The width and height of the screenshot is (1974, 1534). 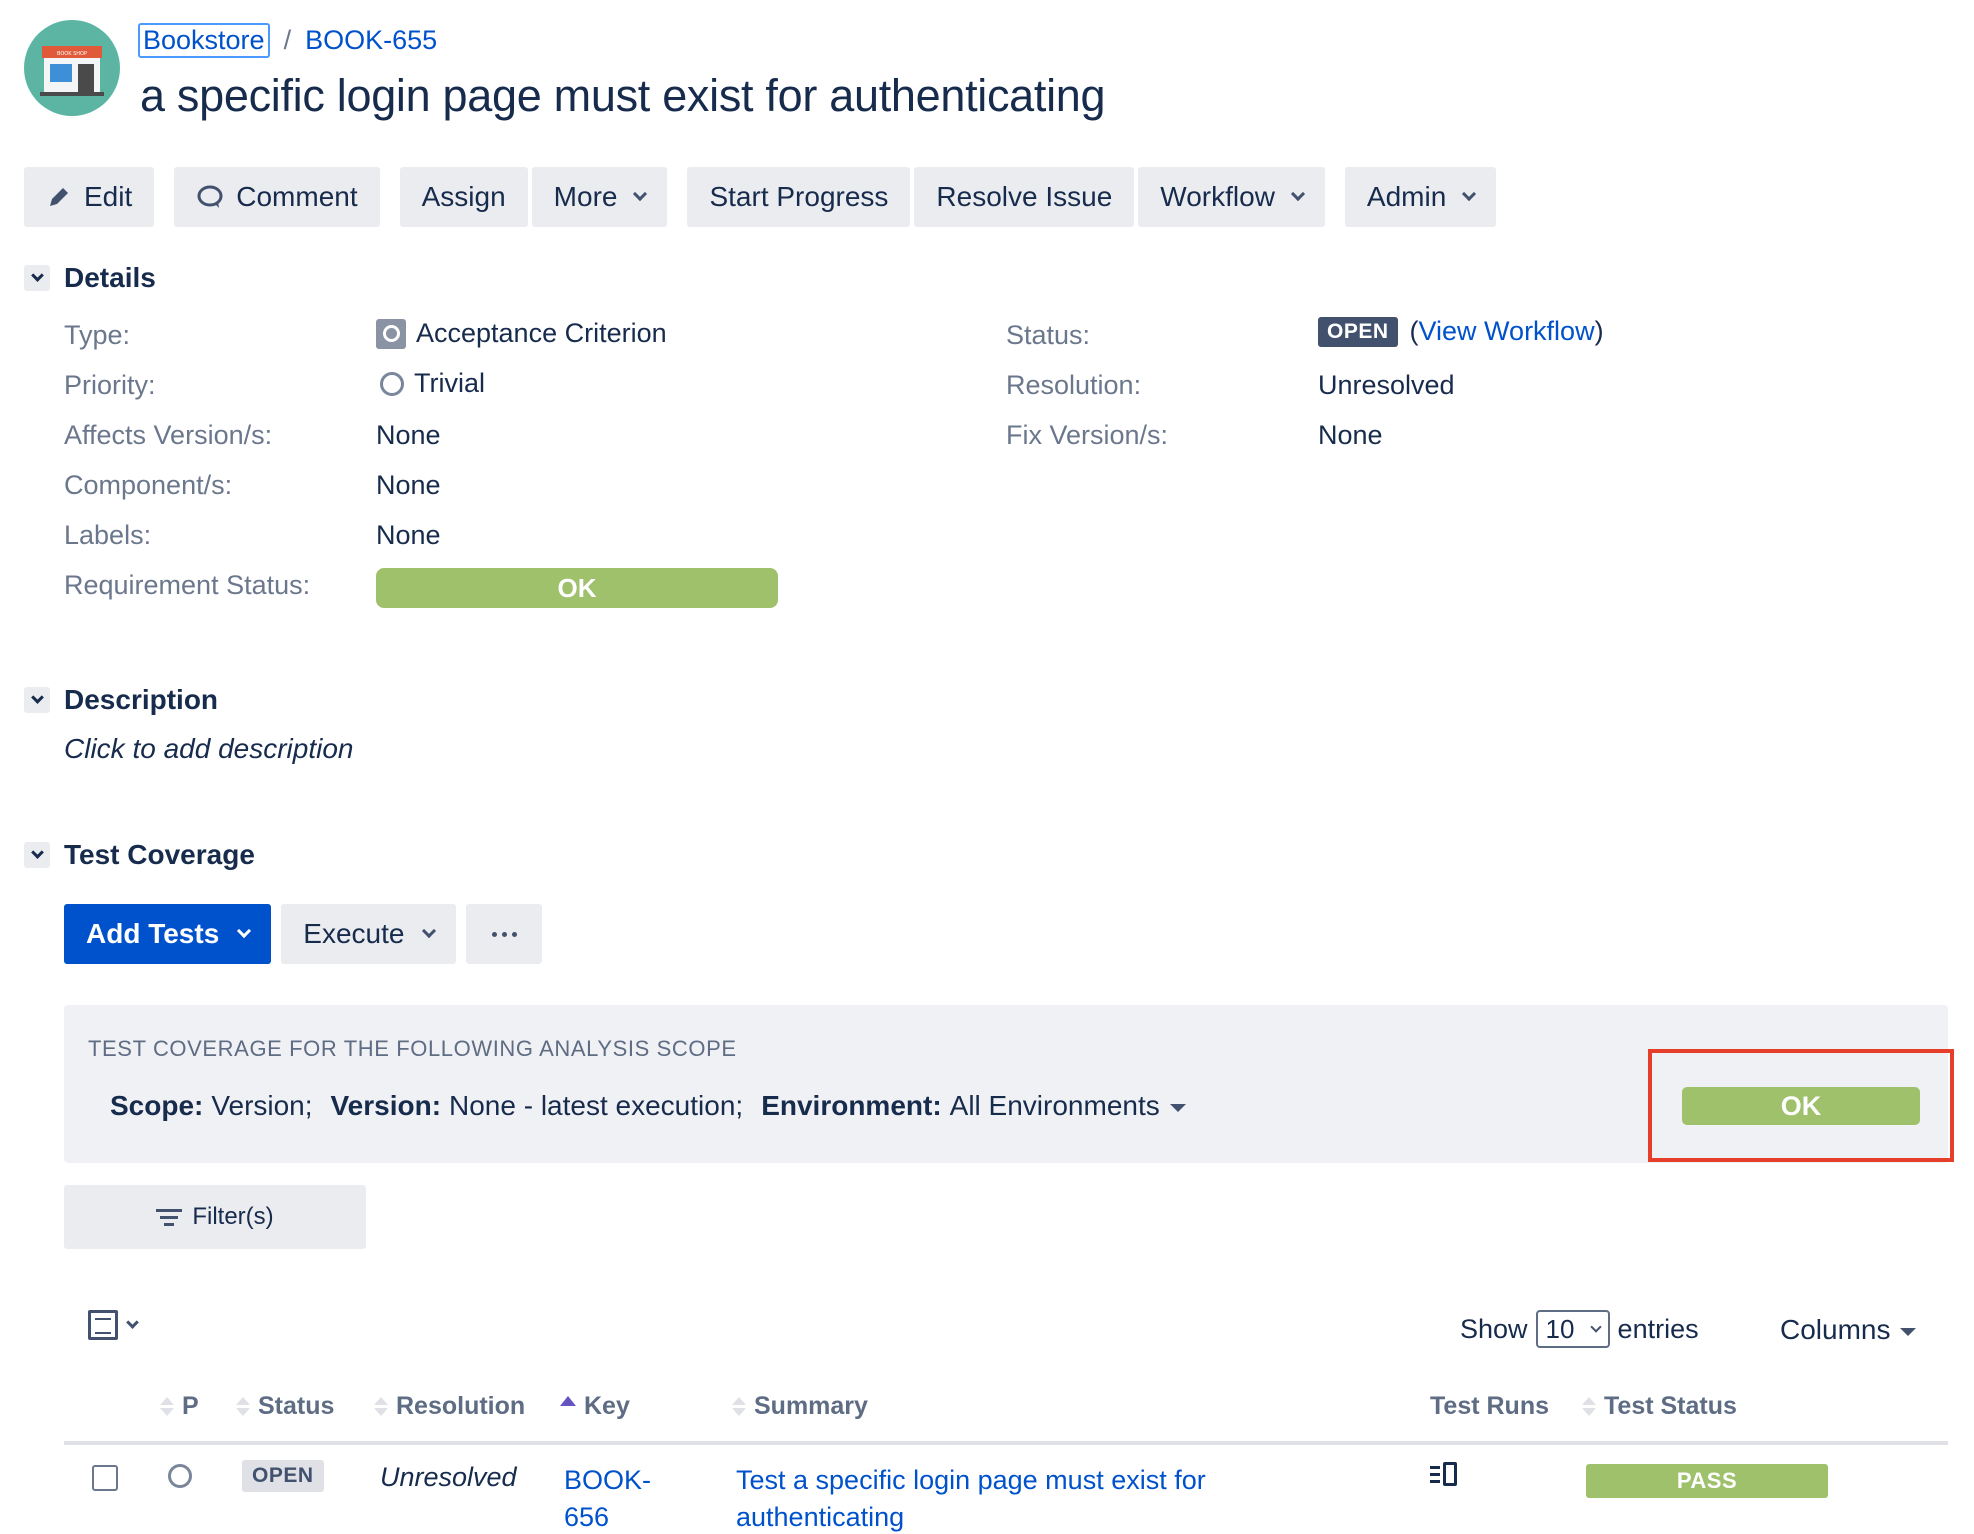 I want to click on project-avatar: BOOK SHOP, so click(x=72, y=68).